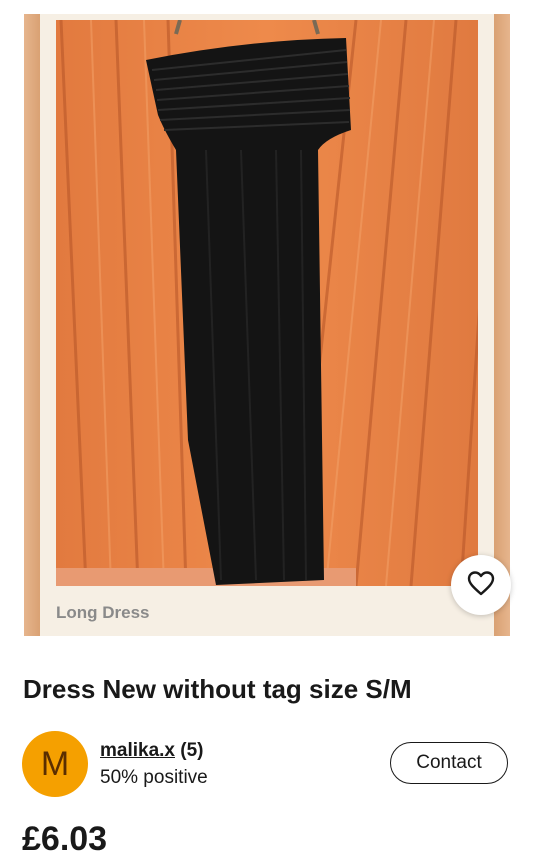 The image size is (533, 862). Describe the element at coordinates (192, 750) in the screenshot. I see `seller-feedback-count: (5)` at that location.